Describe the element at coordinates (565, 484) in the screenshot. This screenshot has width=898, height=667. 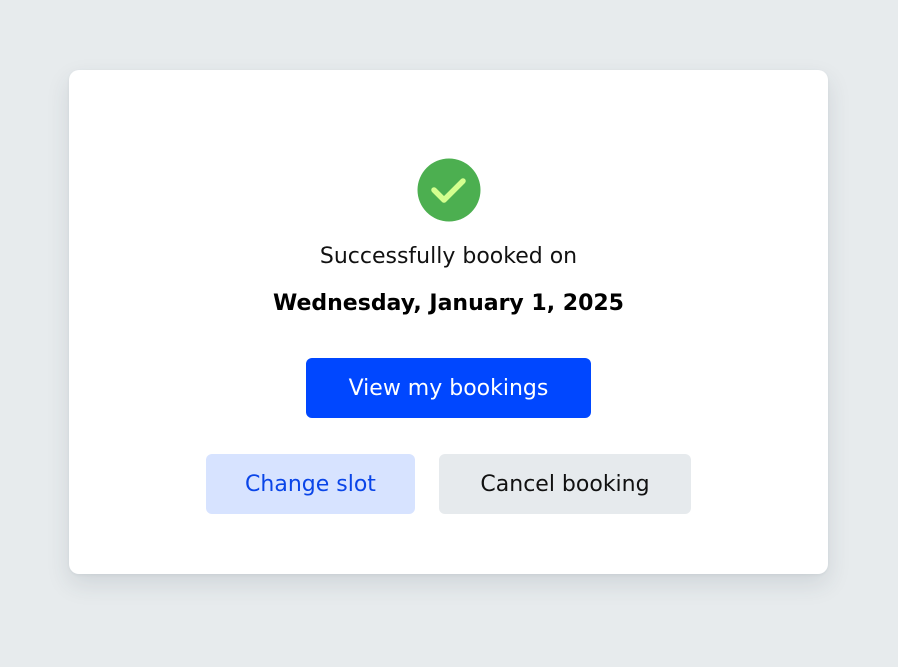
I see `cancel-booking-button: Cancel booking` at that location.